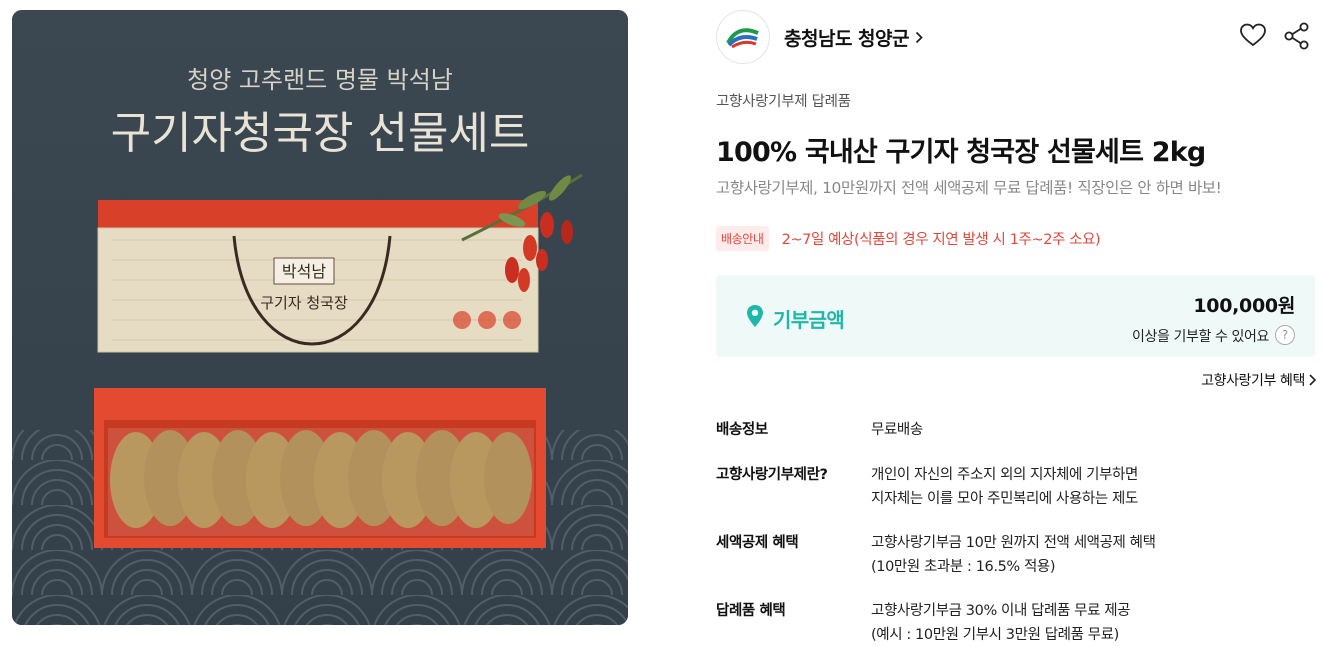  Describe the element at coordinates (1297, 36) in the screenshot. I see `share-icon` at that location.